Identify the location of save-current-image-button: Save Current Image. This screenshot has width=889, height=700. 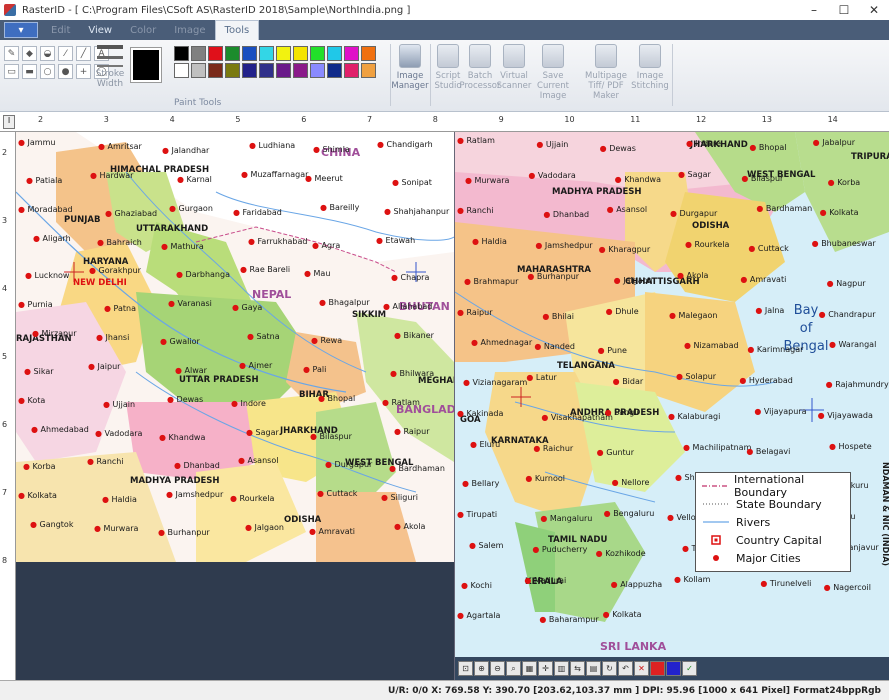
(553, 72).